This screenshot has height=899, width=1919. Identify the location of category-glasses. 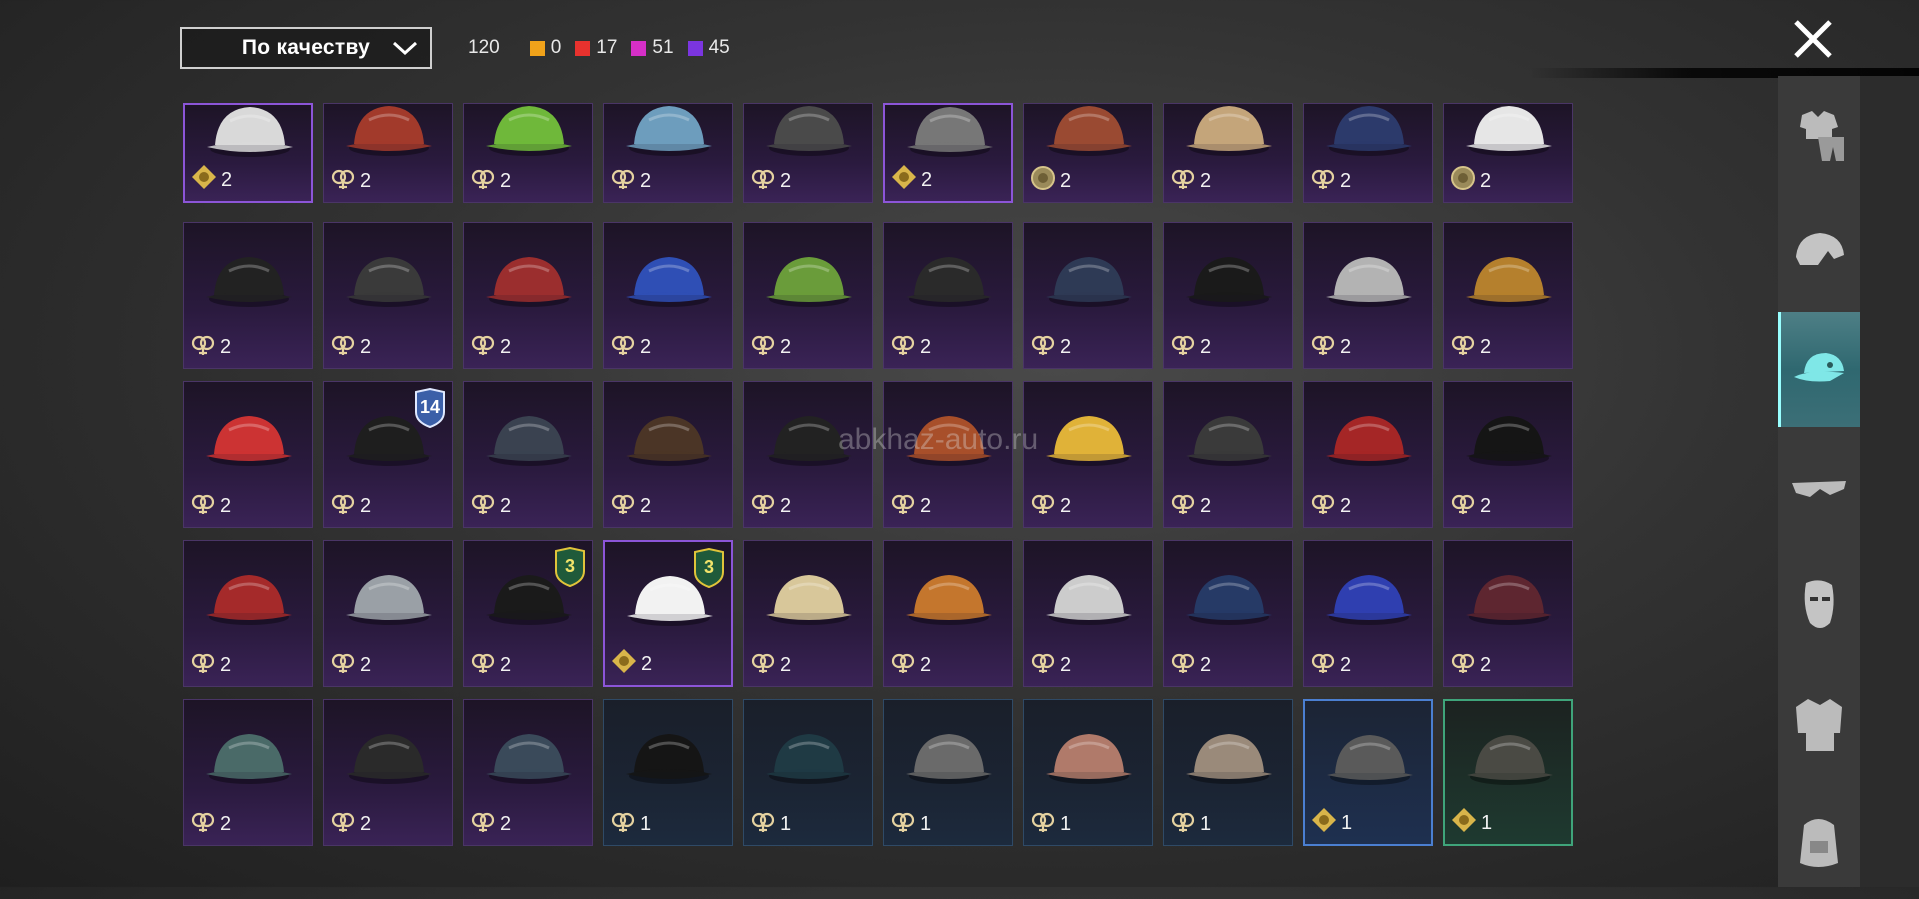
(1819, 487).